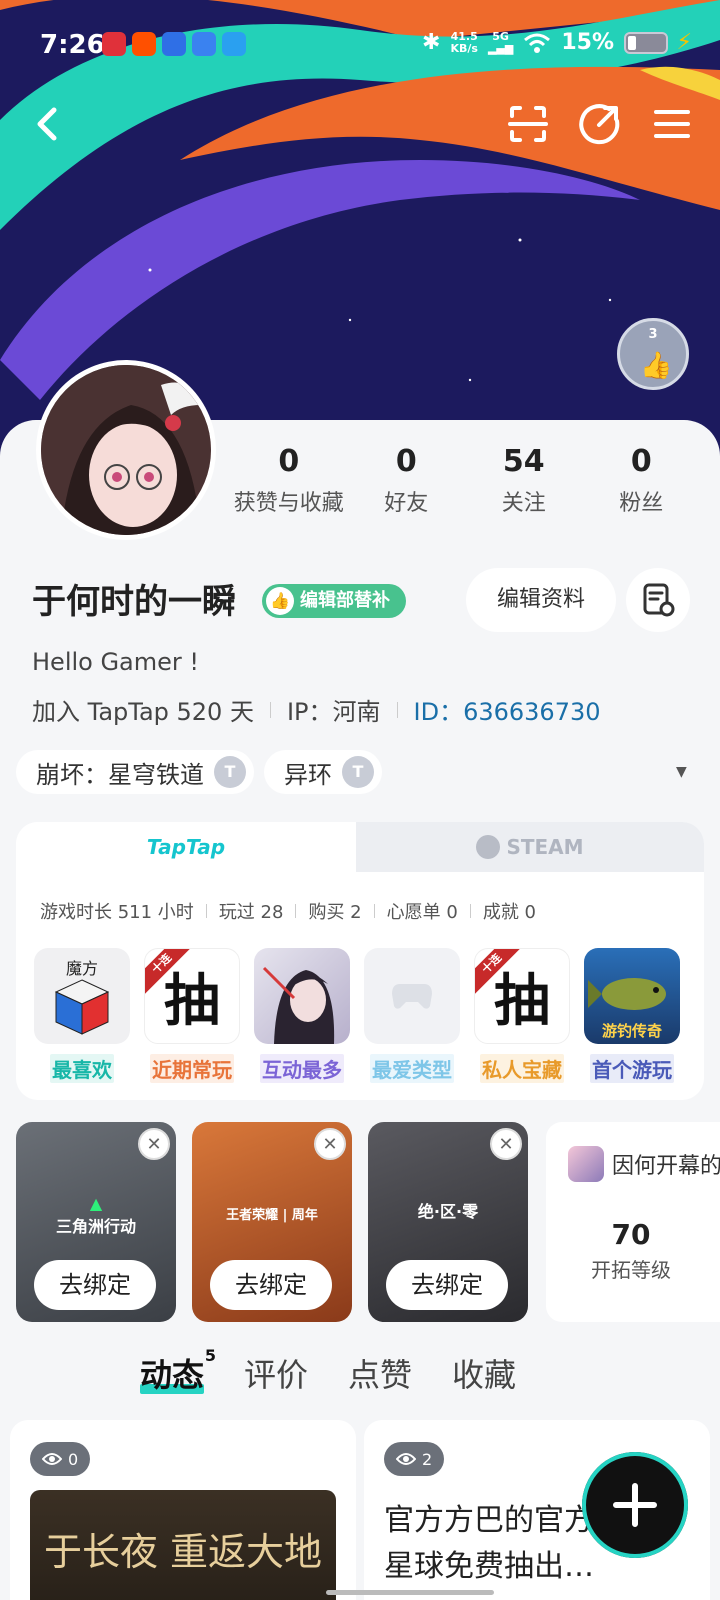  I want to click on battery-icon, so click(646, 42).